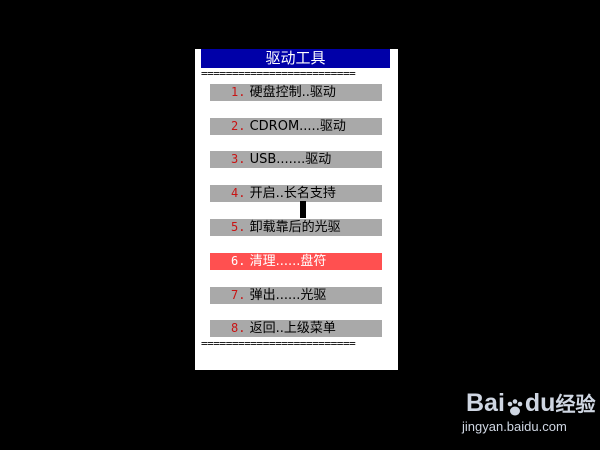 This screenshot has width=600, height=450. Describe the element at coordinates (238, 193) in the screenshot. I see `menu-item-number: 4.` at that location.